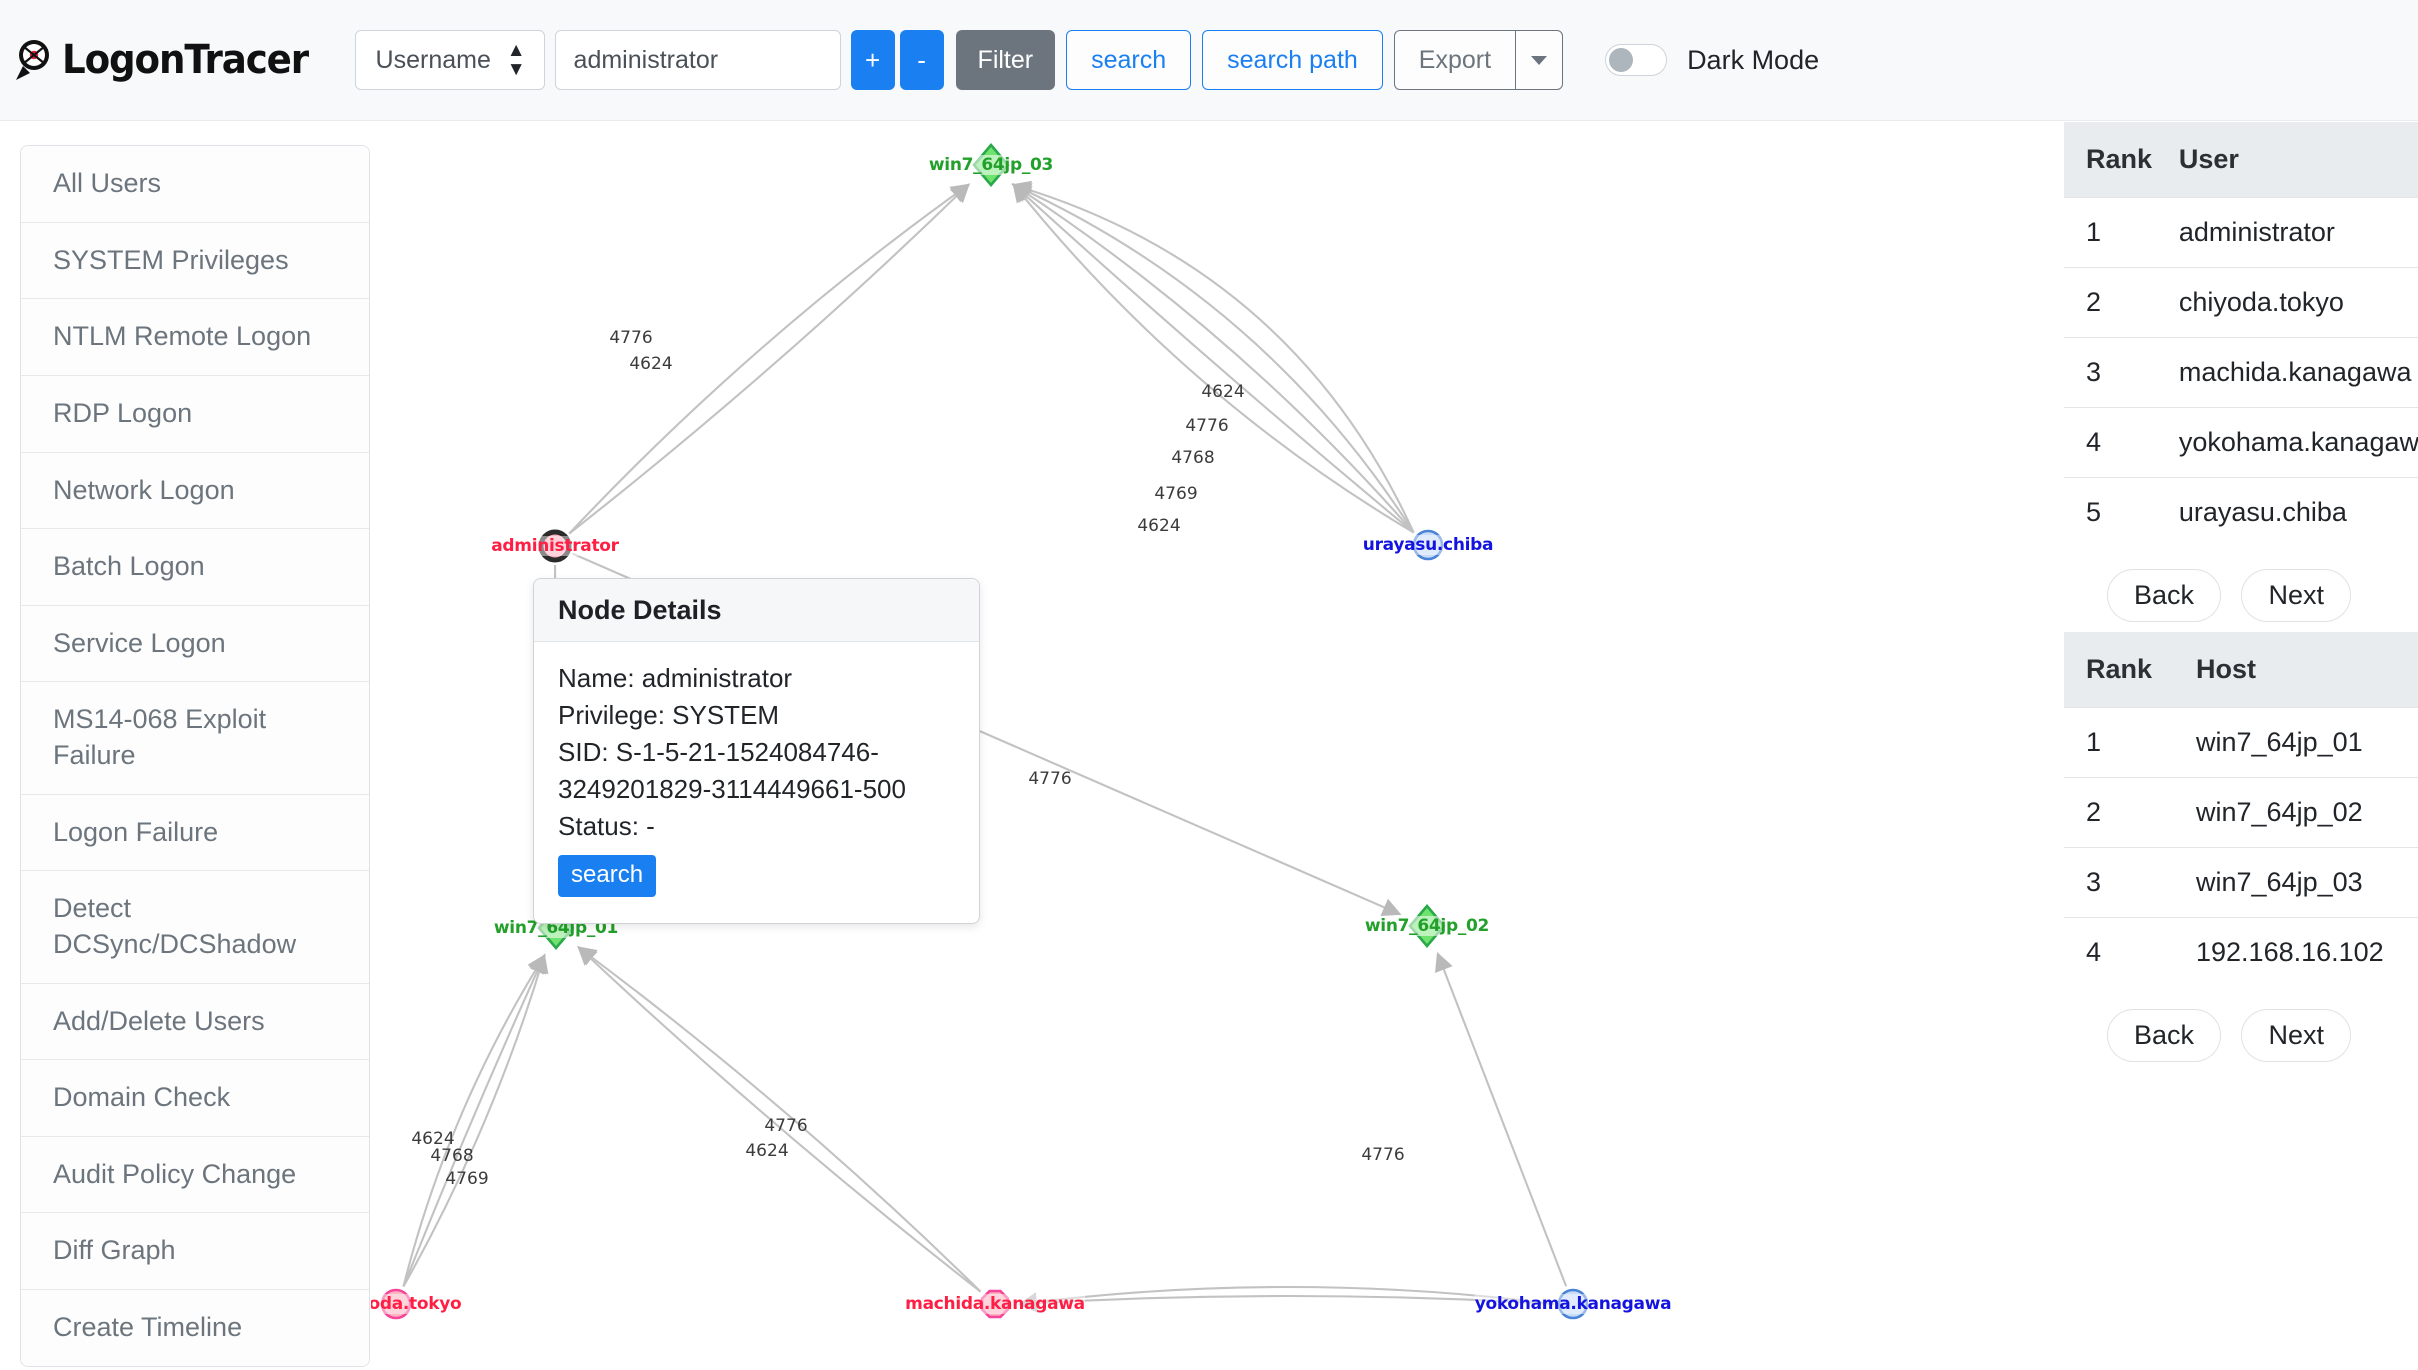  I want to click on user-rank-pager: Back Next, so click(2229, 589).